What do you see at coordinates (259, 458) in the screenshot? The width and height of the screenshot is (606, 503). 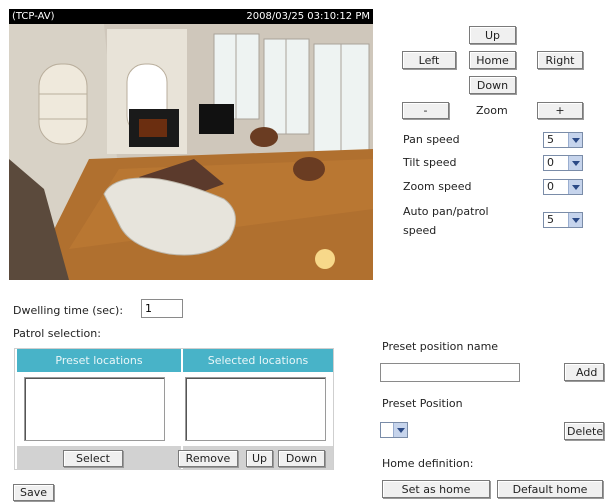 I see `move-up-button: Up` at bounding box center [259, 458].